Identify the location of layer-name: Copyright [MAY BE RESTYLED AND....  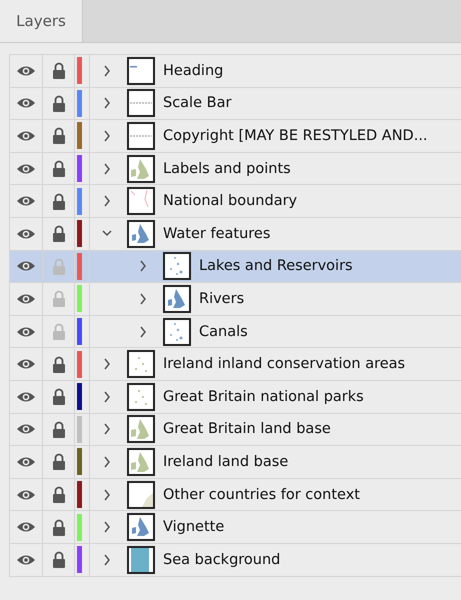
(295, 136).